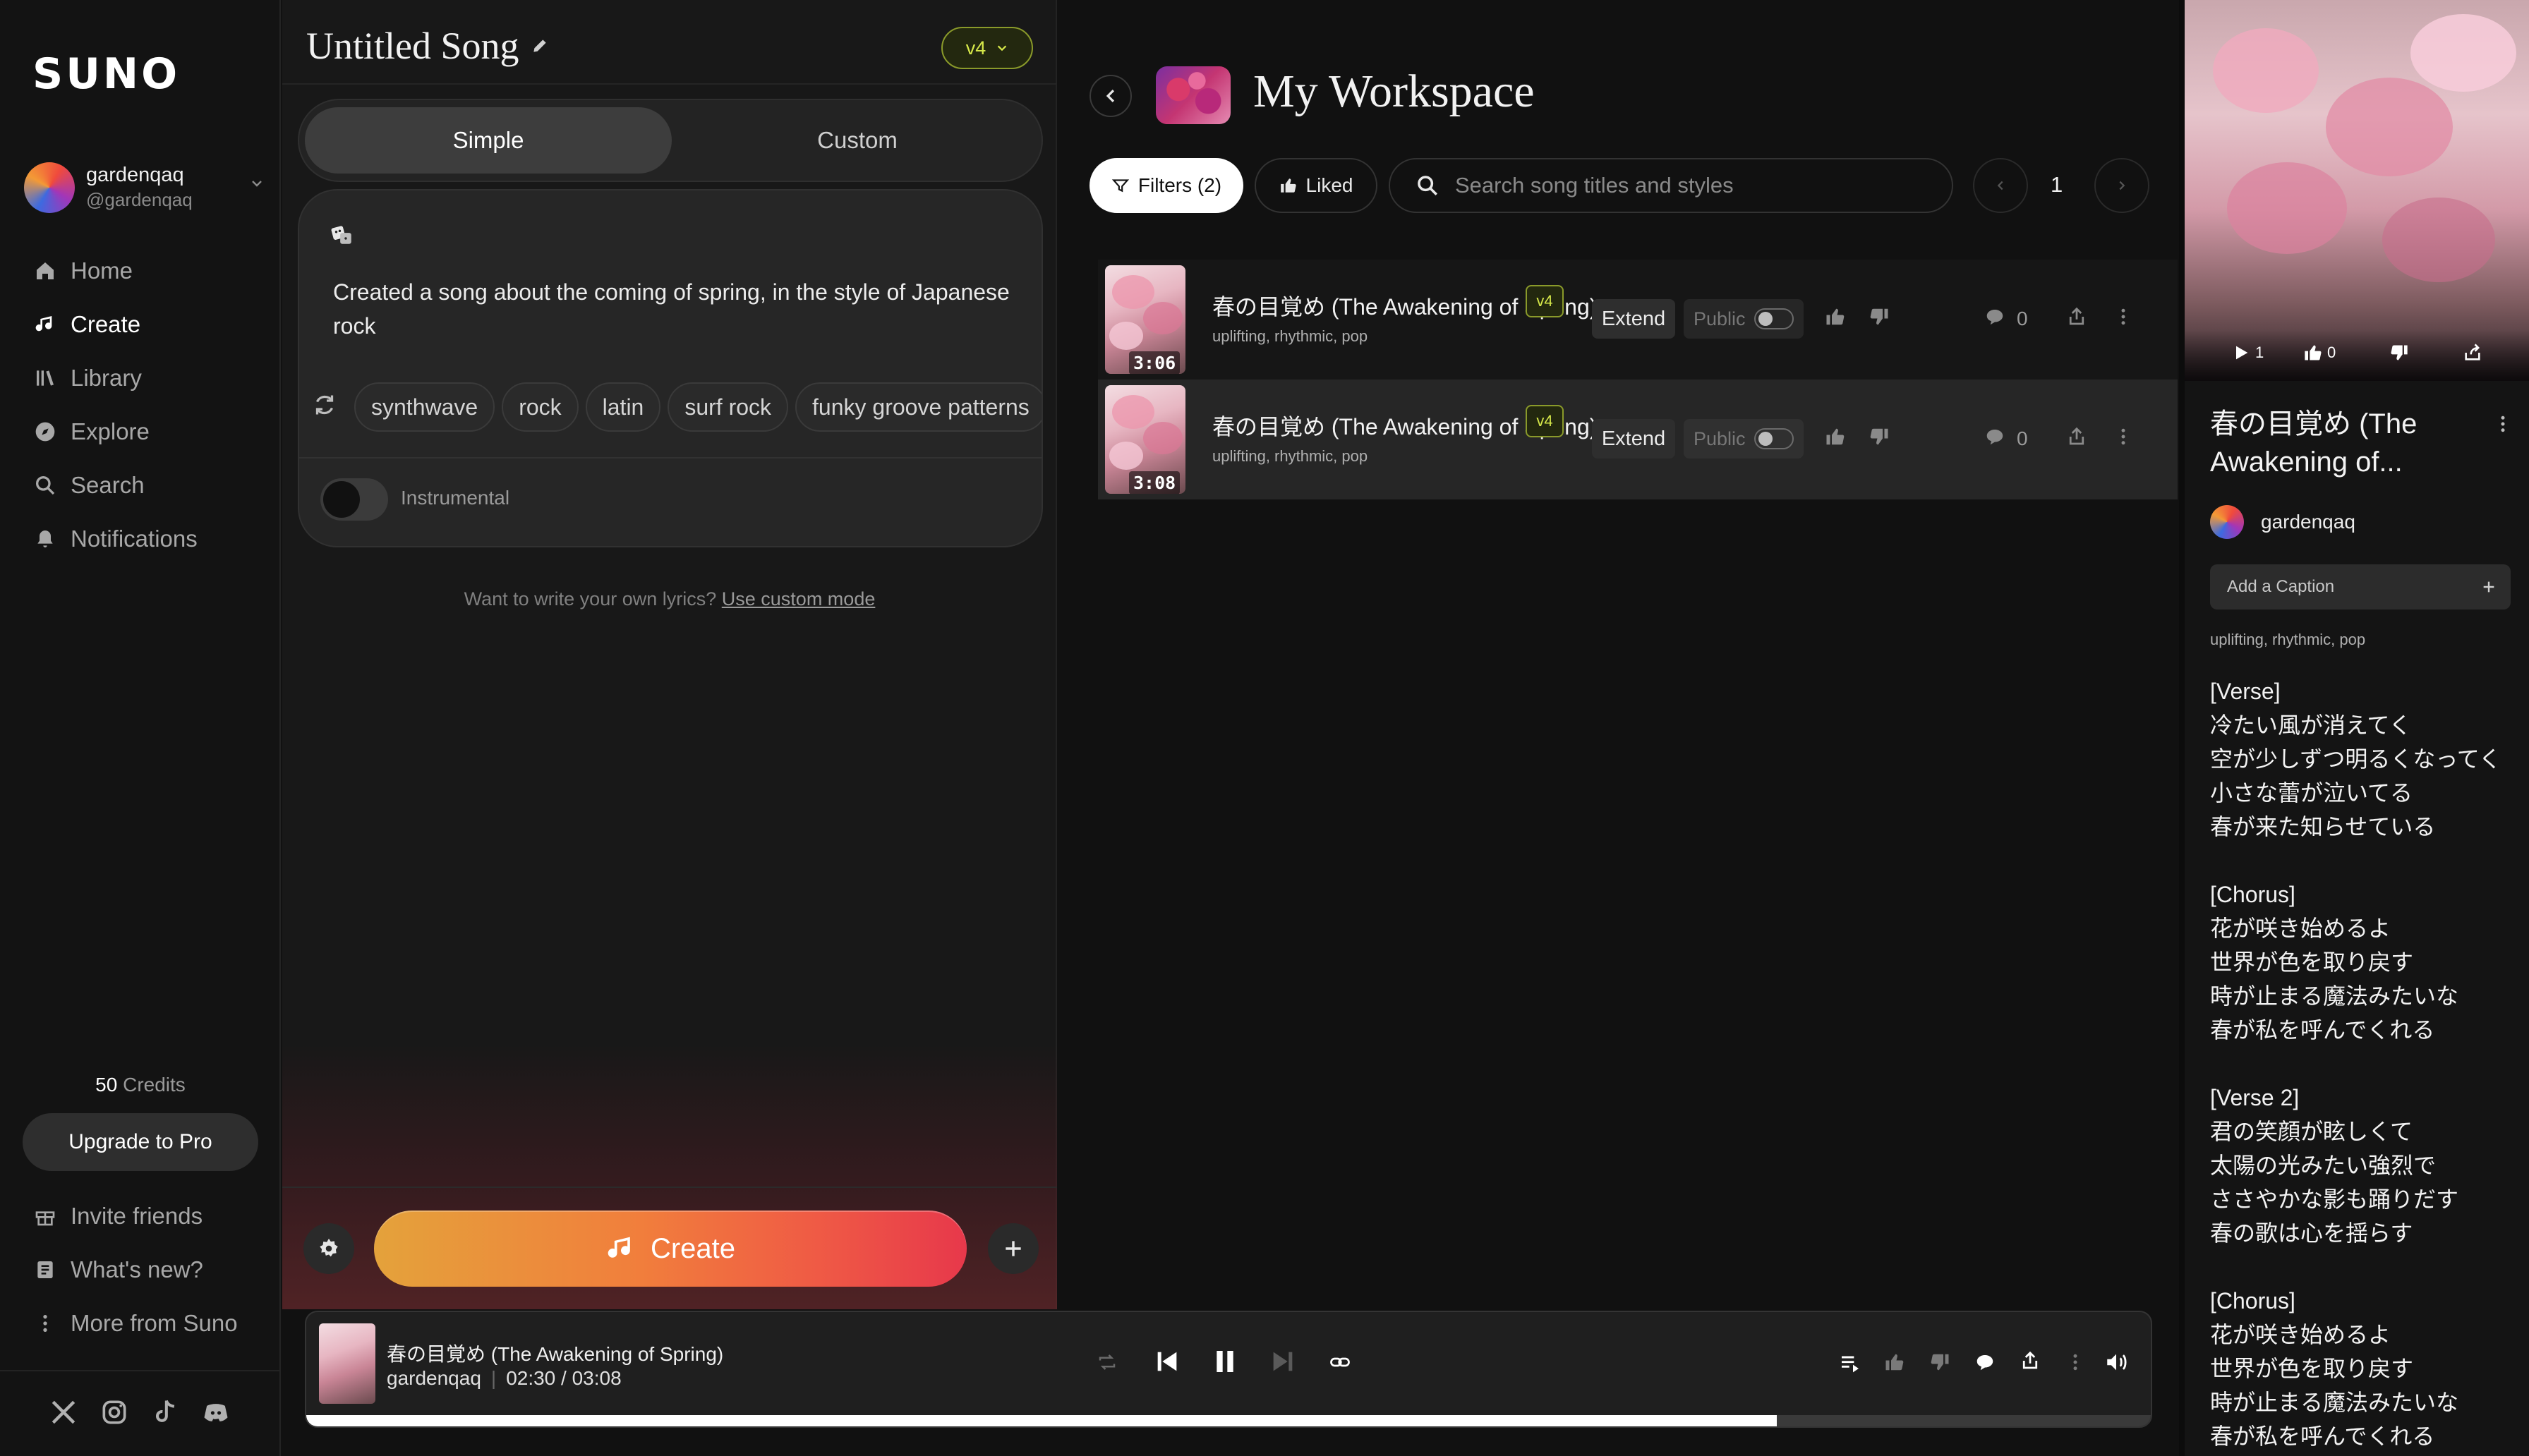 This screenshot has width=2529, height=1456. What do you see at coordinates (1225, 1362) in the screenshot?
I see `pause-icon` at bounding box center [1225, 1362].